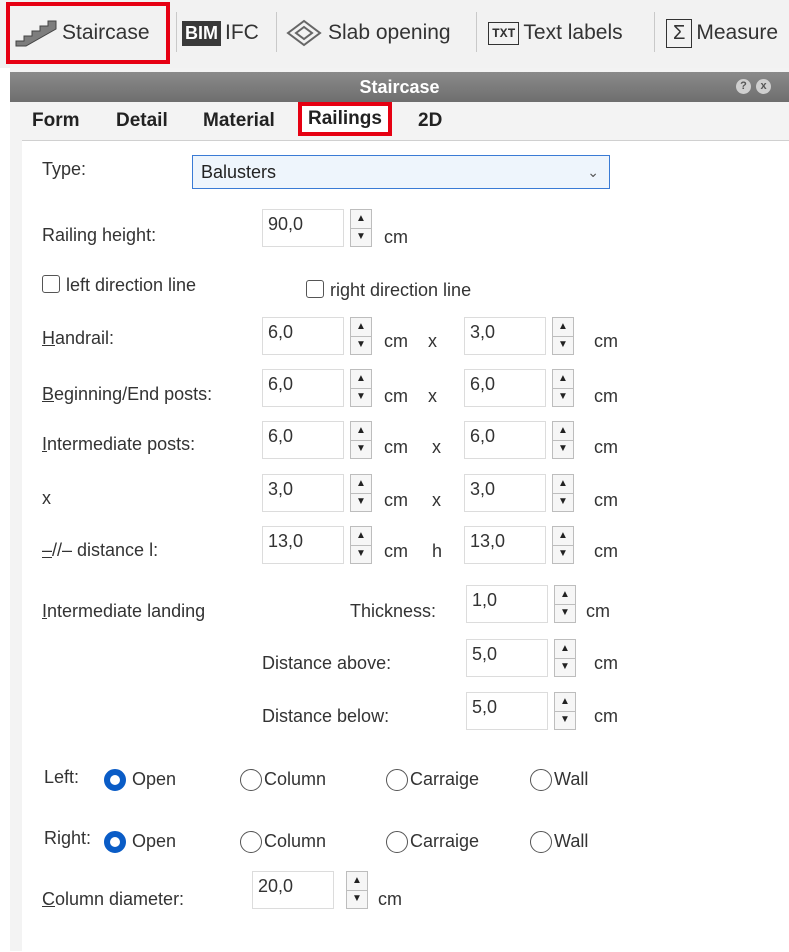 Image resolution: width=789 pixels, height=952 pixels. I want to click on intermediate-posts-width-input: 6,0, so click(303, 440).